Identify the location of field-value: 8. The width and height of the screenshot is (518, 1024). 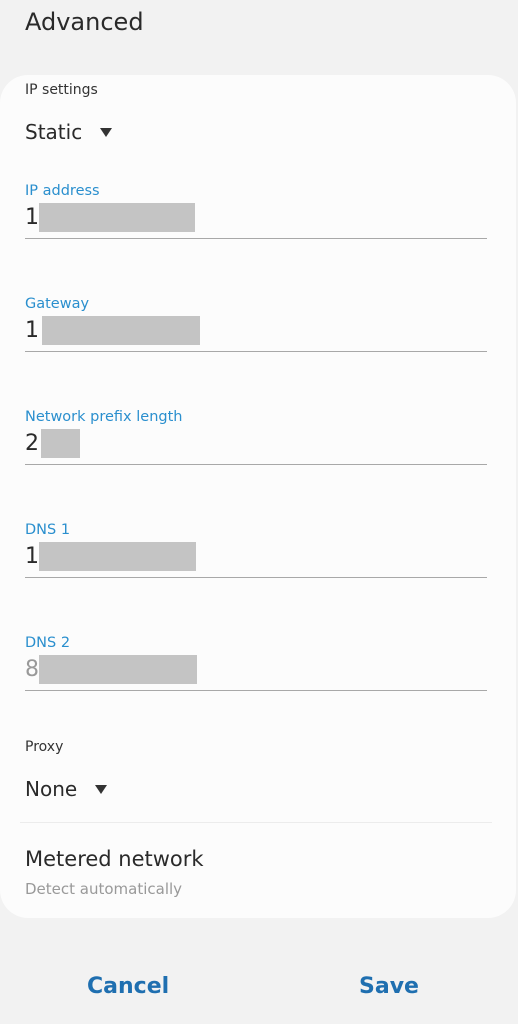
(32, 669).